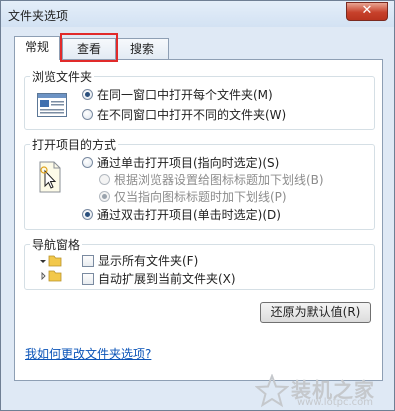 Image resolution: width=395 pixels, height=411 pixels. I want to click on checkbox-show-all-folders: 显示所有文件夹(F), so click(140, 261).